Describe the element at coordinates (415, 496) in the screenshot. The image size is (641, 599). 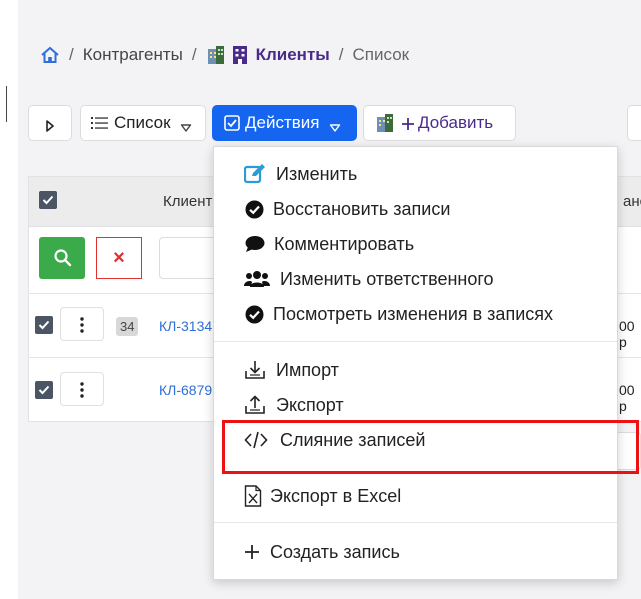
I see `menu-item-export-excel: Экспорт в Excel` at that location.